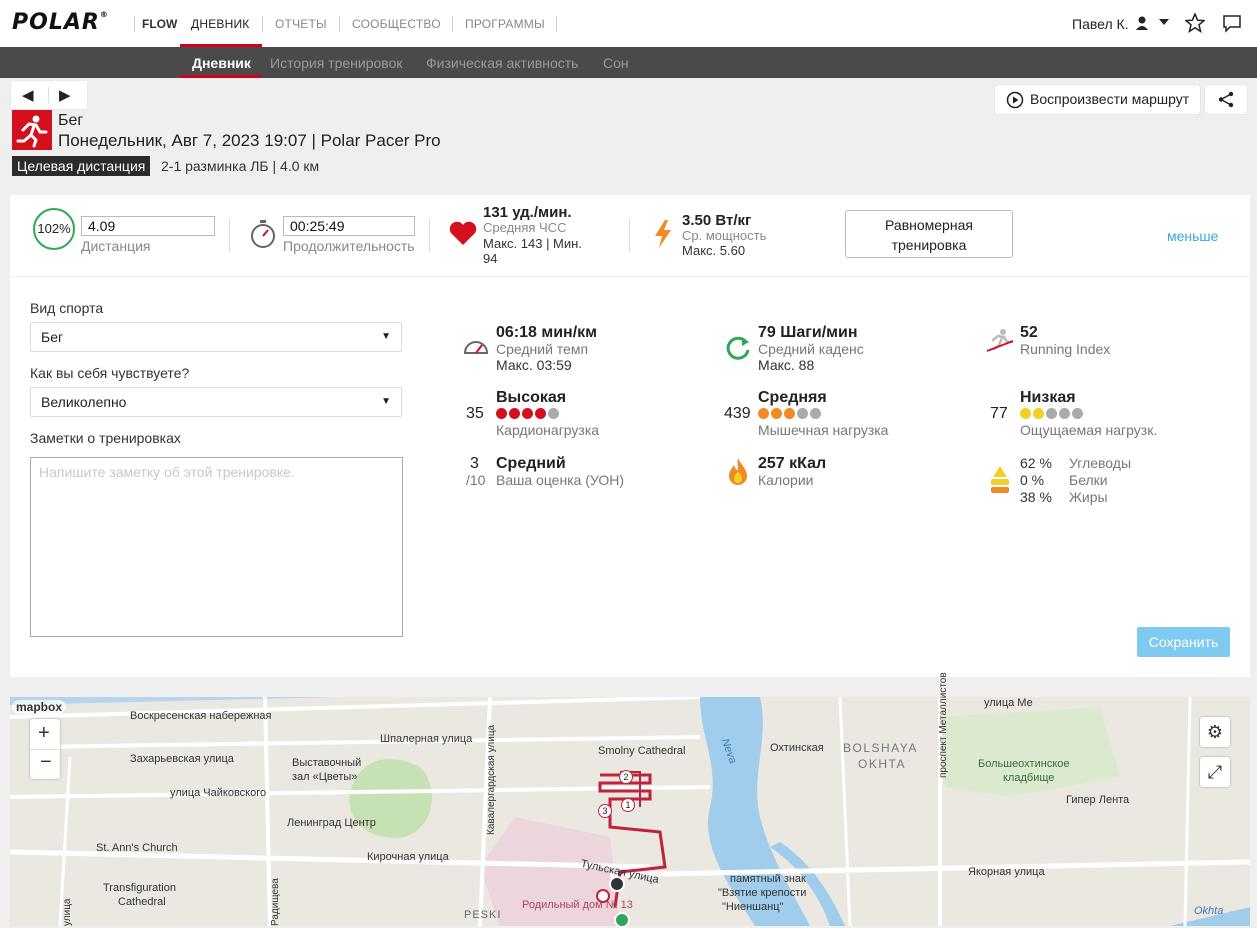  I want to click on fat-percent: 38 %, so click(1036, 497).